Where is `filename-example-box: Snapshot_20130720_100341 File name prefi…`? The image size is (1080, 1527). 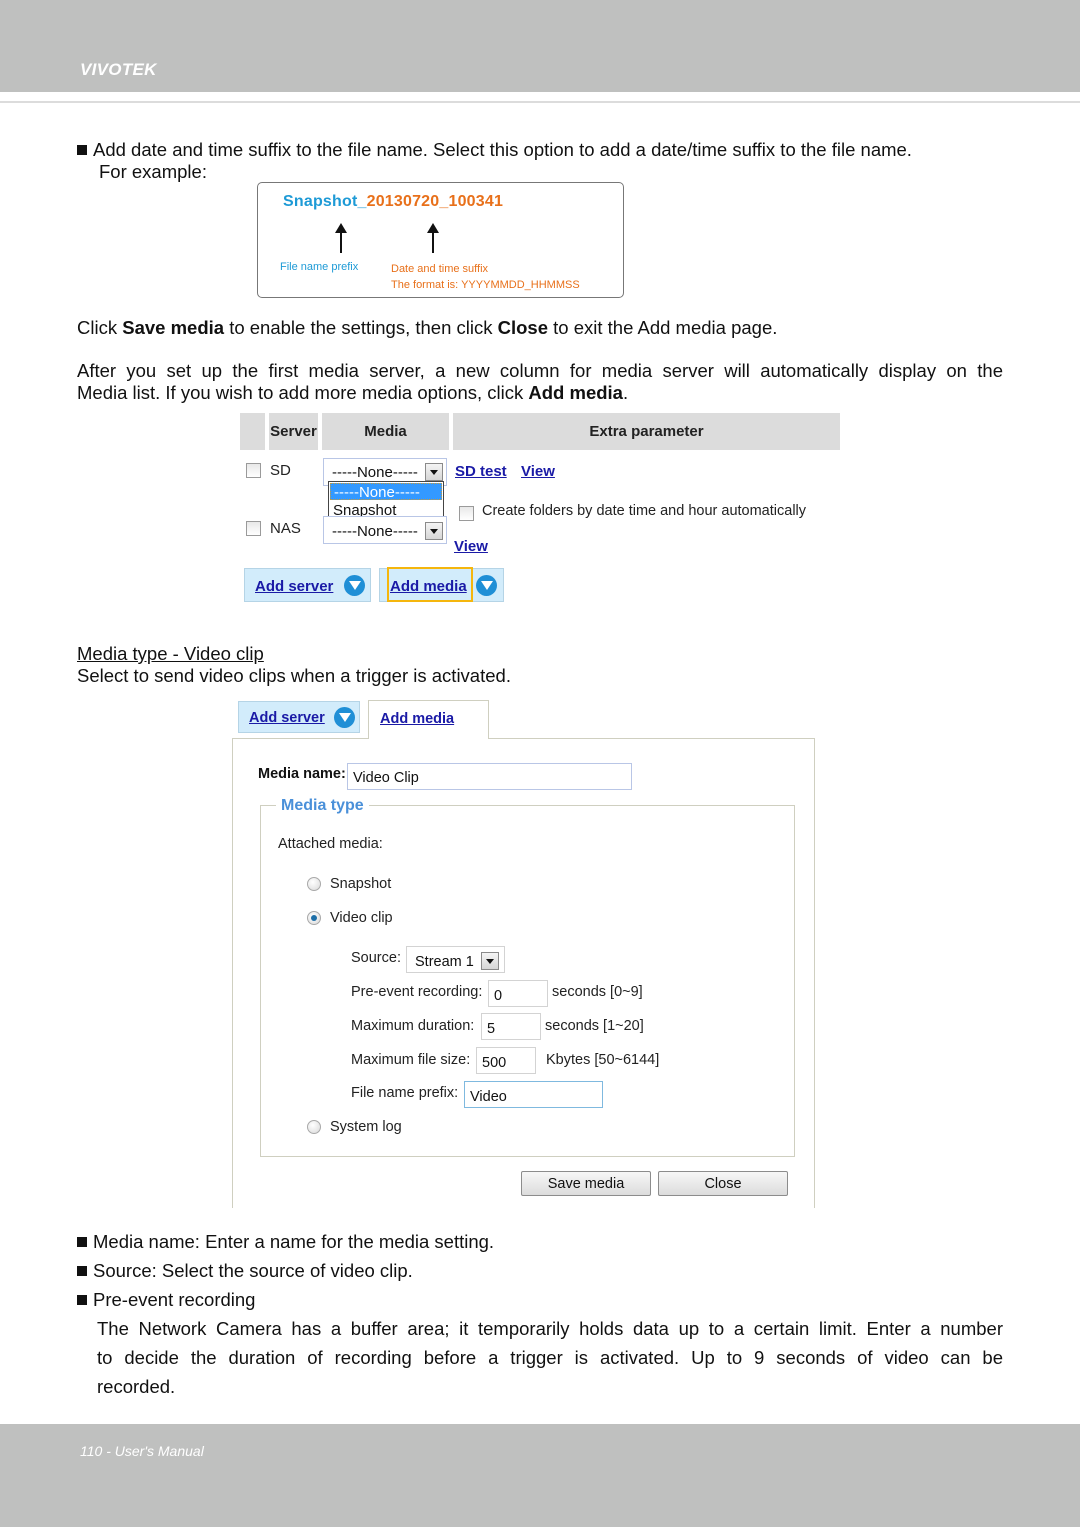 filename-example-box: Snapshot_20130720_100341 File name prefi… is located at coordinates (440, 240).